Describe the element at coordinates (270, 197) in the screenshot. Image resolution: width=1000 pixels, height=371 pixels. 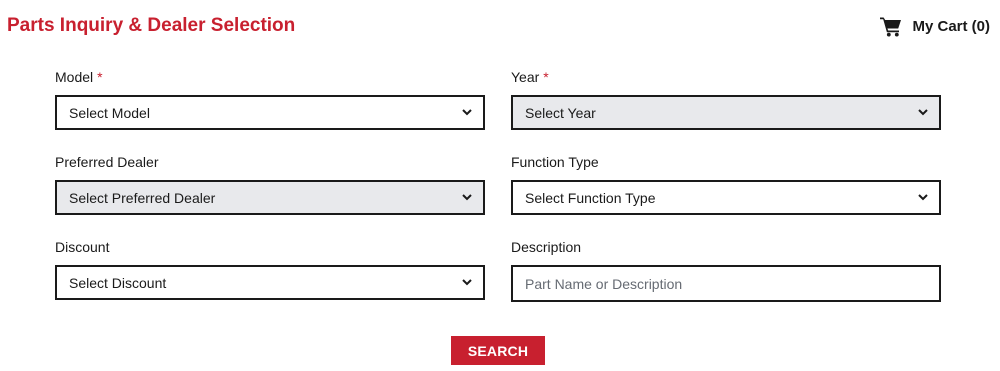
I see `preferred-dealer-select: Select Preferred Dealer` at that location.